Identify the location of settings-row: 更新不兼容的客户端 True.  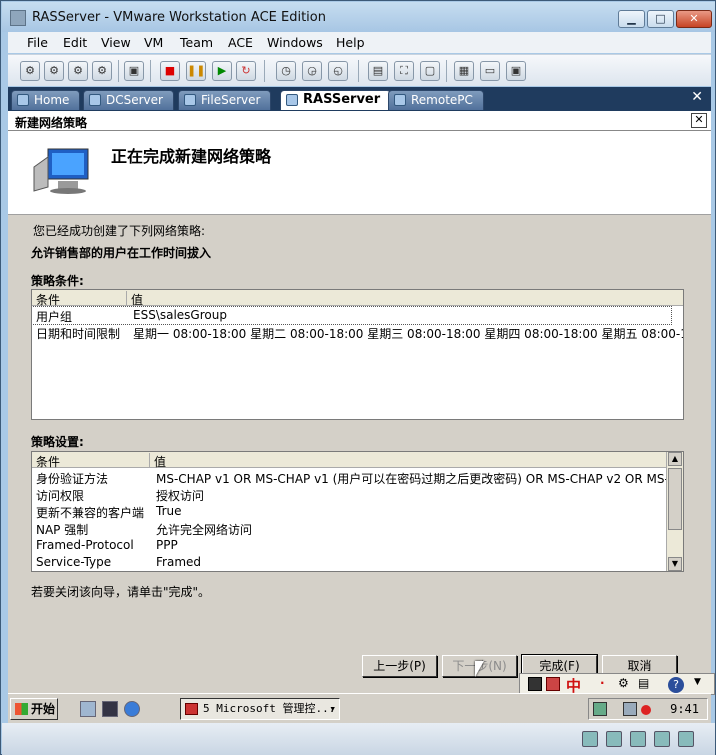
(350, 511).